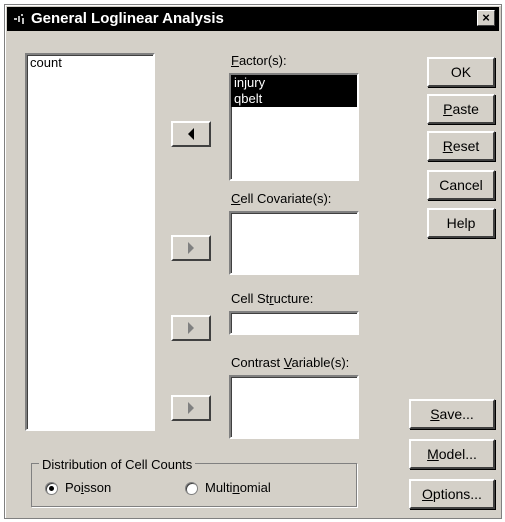 The width and height of the screenshot is (505, 522). I want to click on multinomial-label: Multinomial, so click(238, 487).